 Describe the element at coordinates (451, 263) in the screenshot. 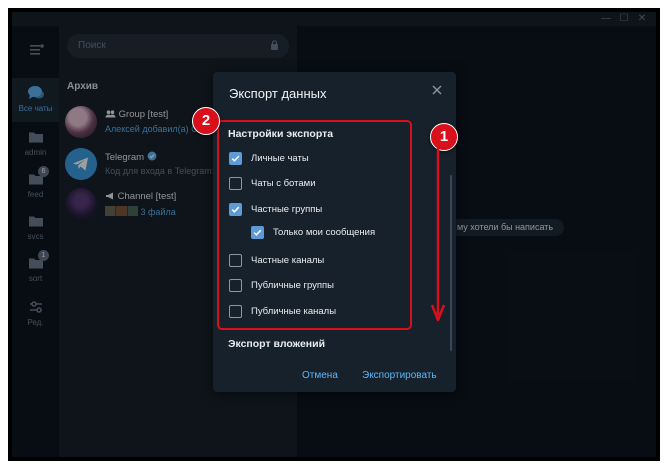

I see `dialog-scrollbar` at that location.